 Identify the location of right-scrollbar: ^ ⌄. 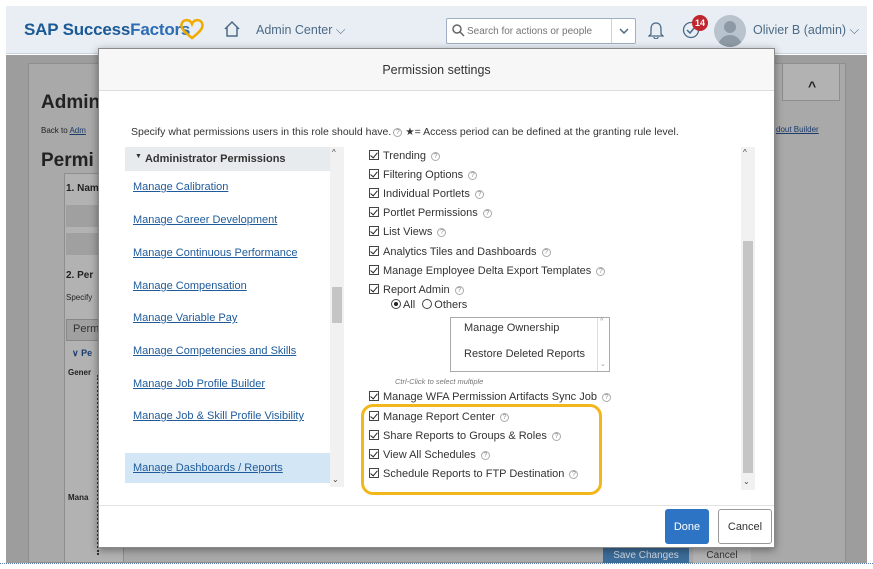
(748, 318).